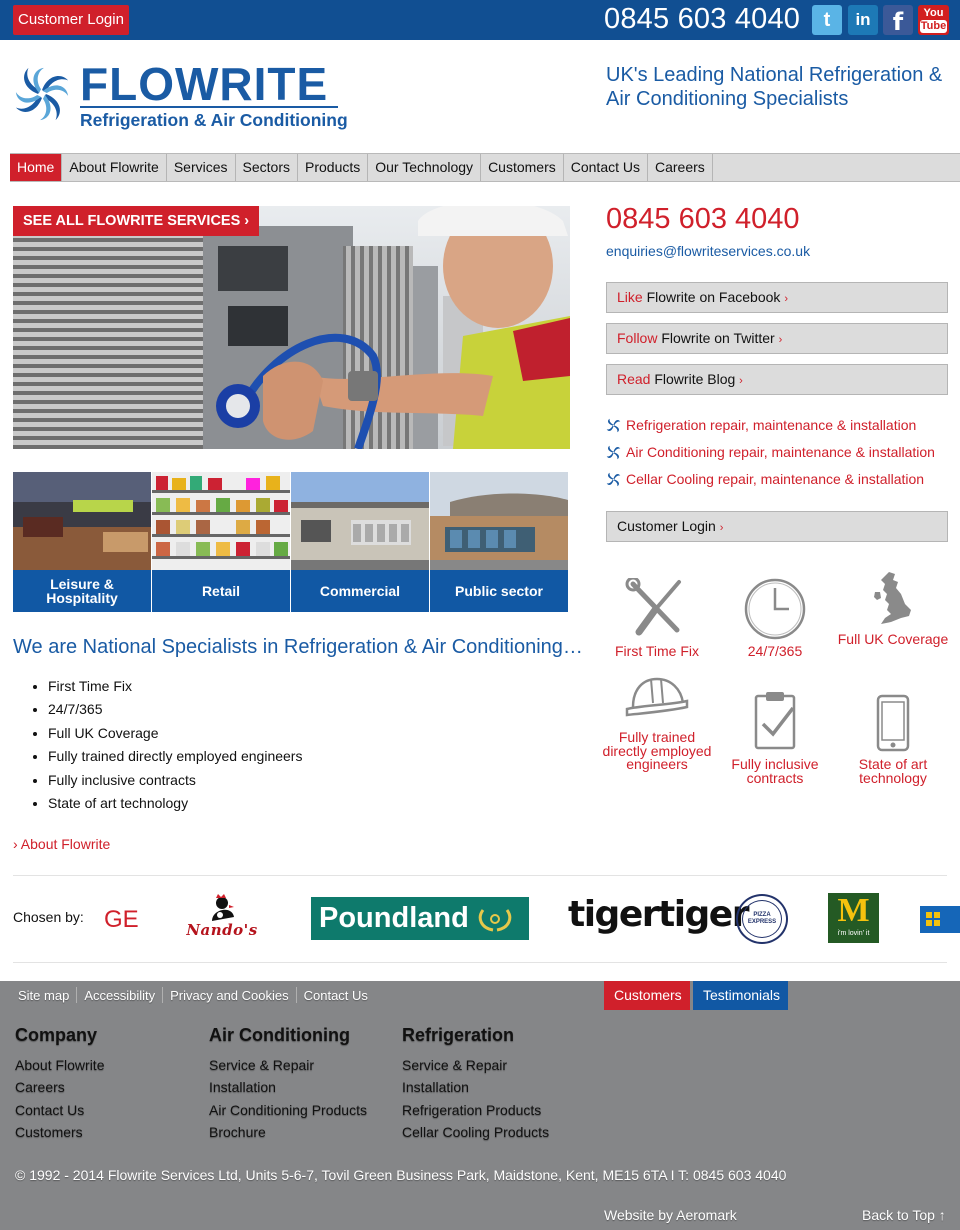 This screenshot has width=960, height=1230. Describe the element at coordinates (304, 1132) in the screenshot. I see `footer-link: Brochure` at that location.